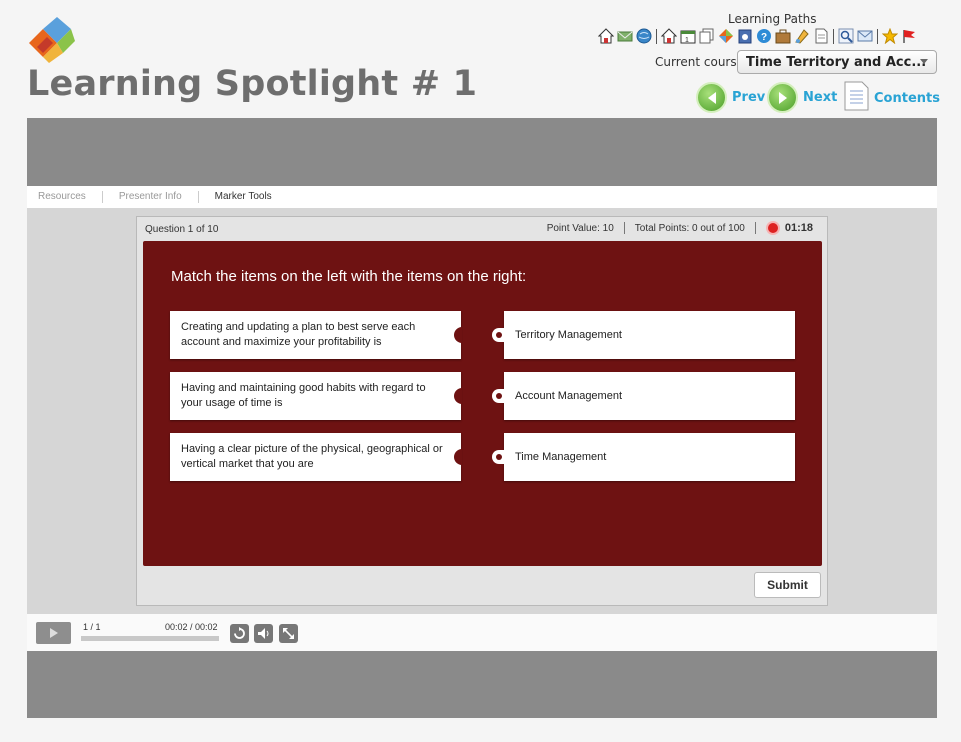  Describe the element at coordinates (820, 97) in the screenshot. I see `next-label: Next` at that location.